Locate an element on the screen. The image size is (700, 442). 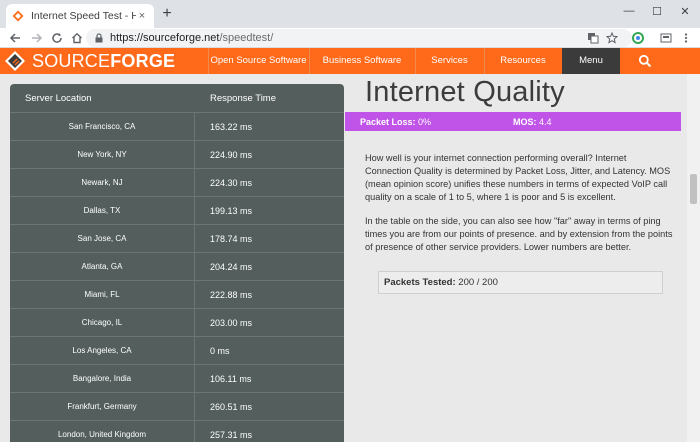
forward-button is located at coordinates (37, 38).